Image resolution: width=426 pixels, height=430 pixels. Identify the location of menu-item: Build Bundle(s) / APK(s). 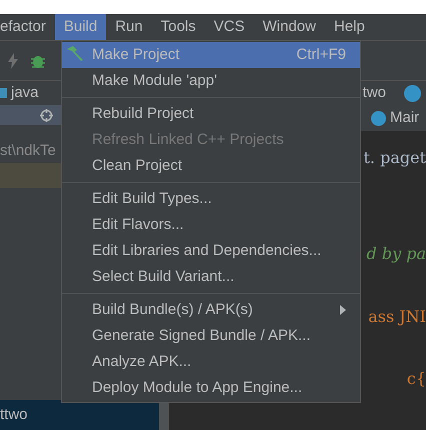
(211, 310).